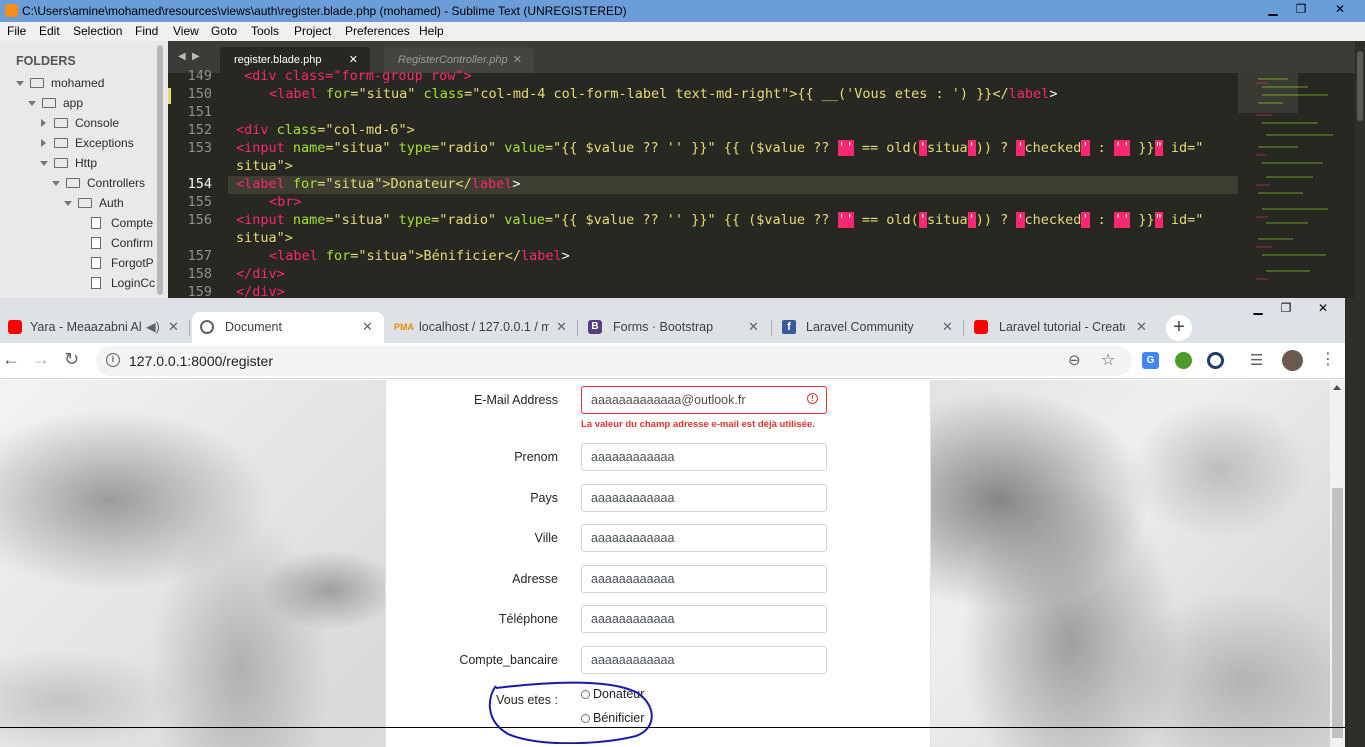 This screenshot has width=1365, height=747. Describe the element at coordinates (585, 718) in the screenshot. I see `radio-benificier` at that location.